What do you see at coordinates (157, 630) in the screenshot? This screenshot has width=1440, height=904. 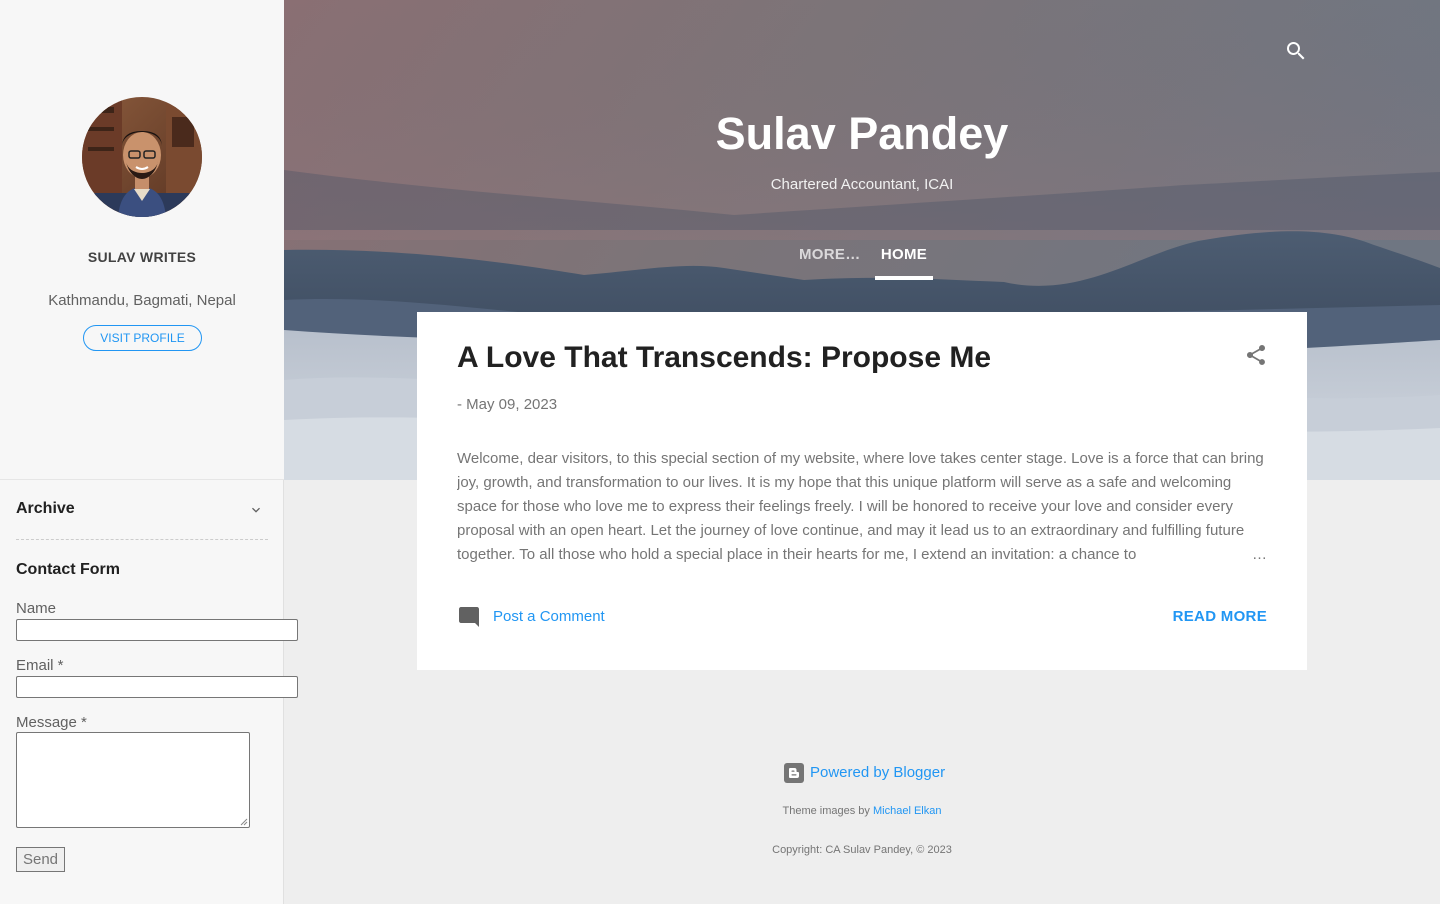 I see `name-field` at bounding box center [157, 630].